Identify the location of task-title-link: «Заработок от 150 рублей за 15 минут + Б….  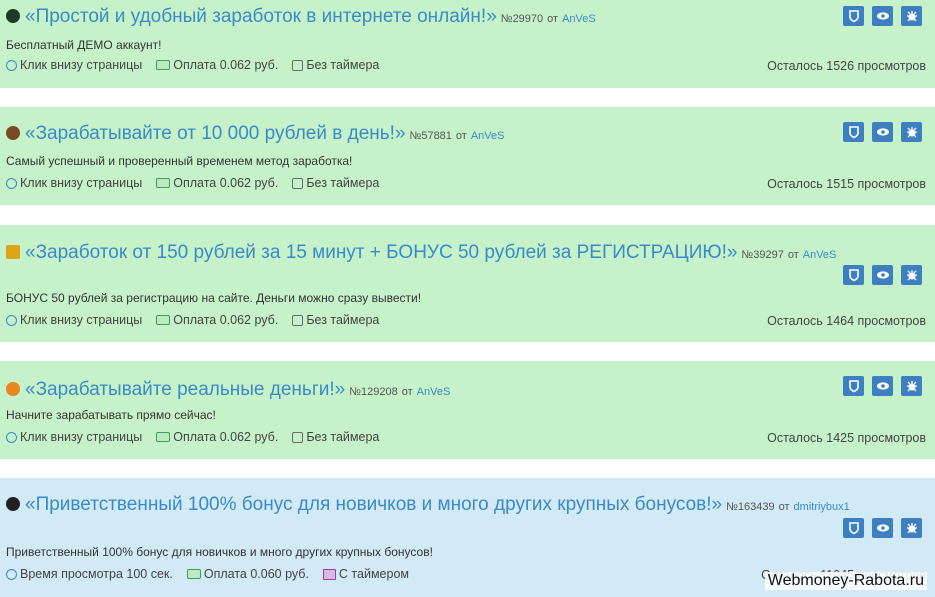
(381, 253).